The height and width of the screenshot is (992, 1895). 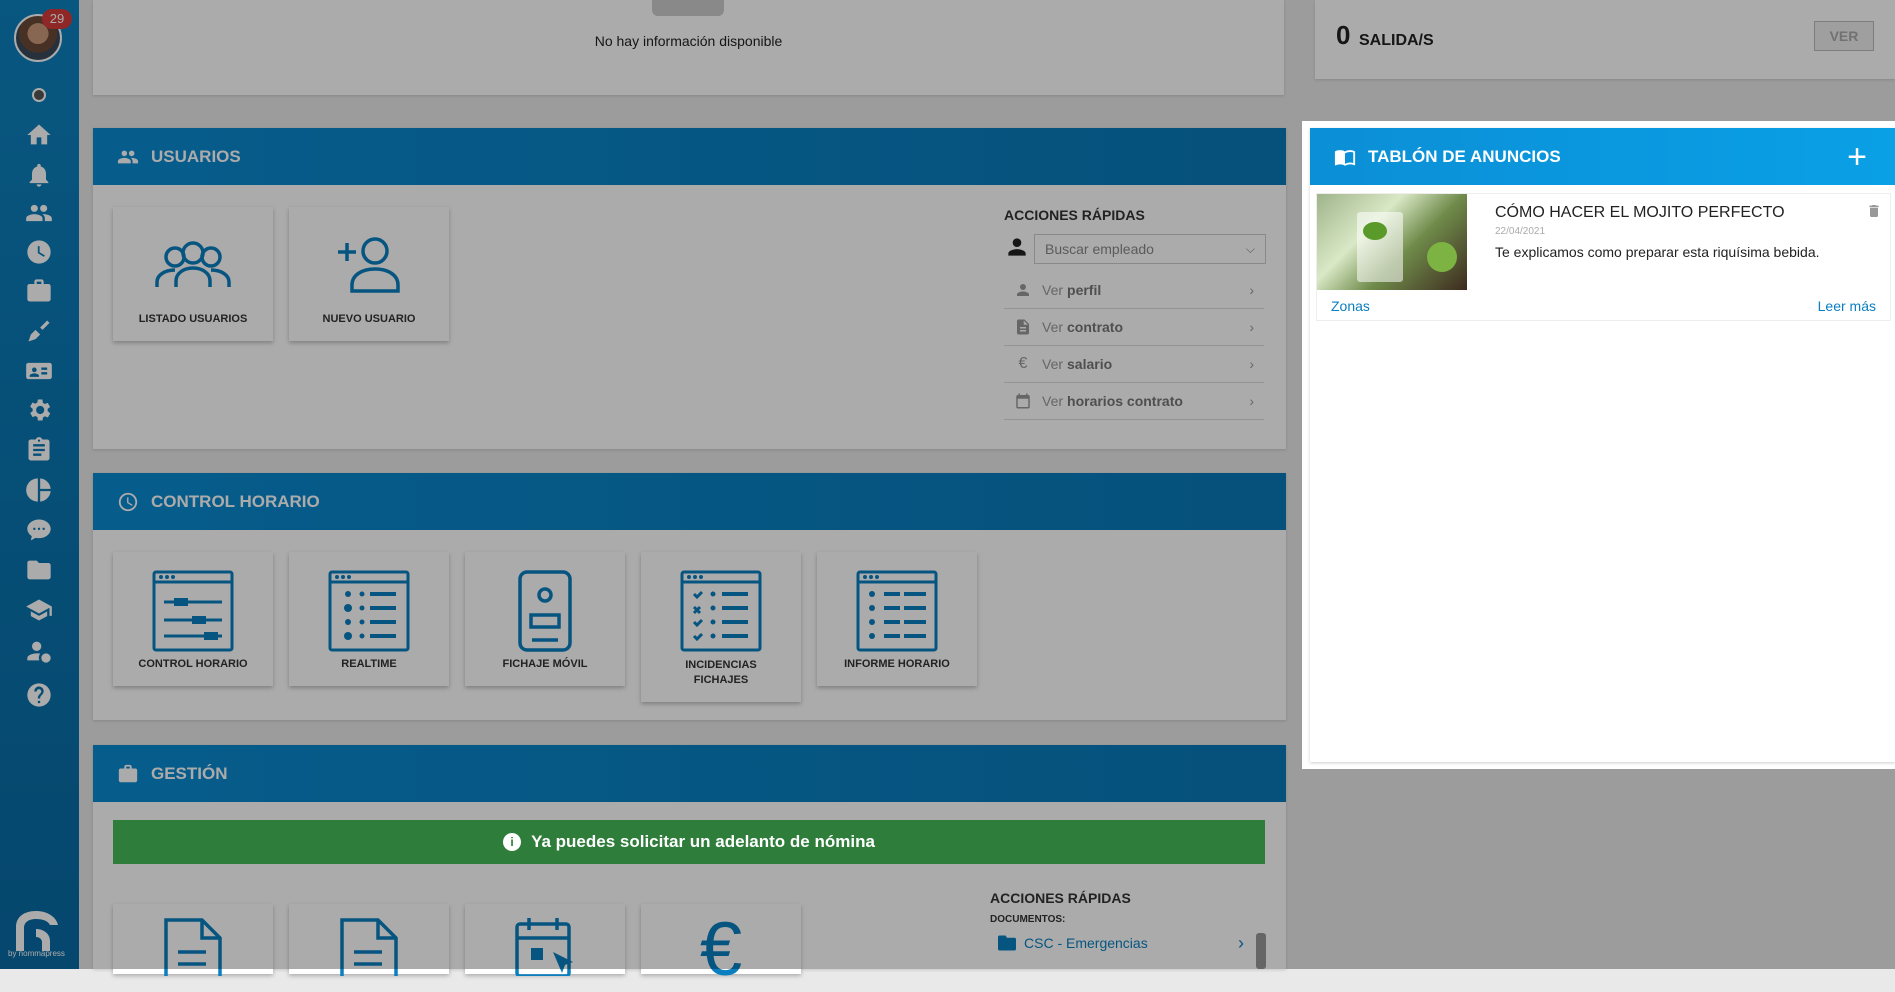 I want to click on add-announcement-icon: +, so click(x=1857, y=157).